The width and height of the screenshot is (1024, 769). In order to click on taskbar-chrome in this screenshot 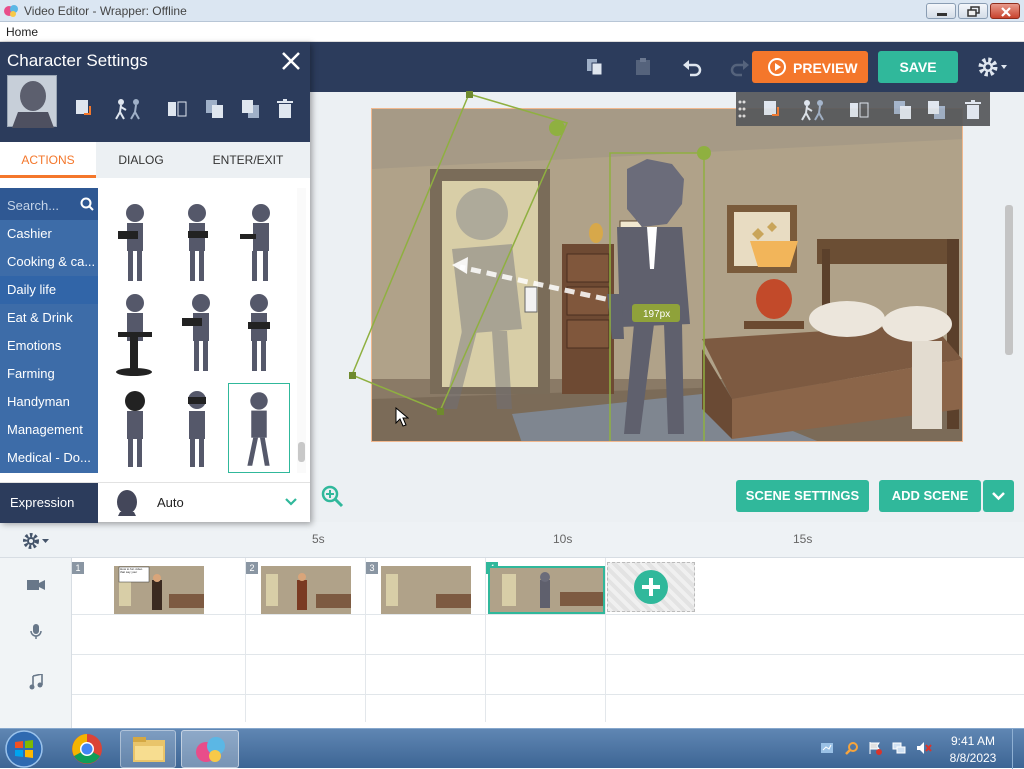, I will do `click(87, 749)`.